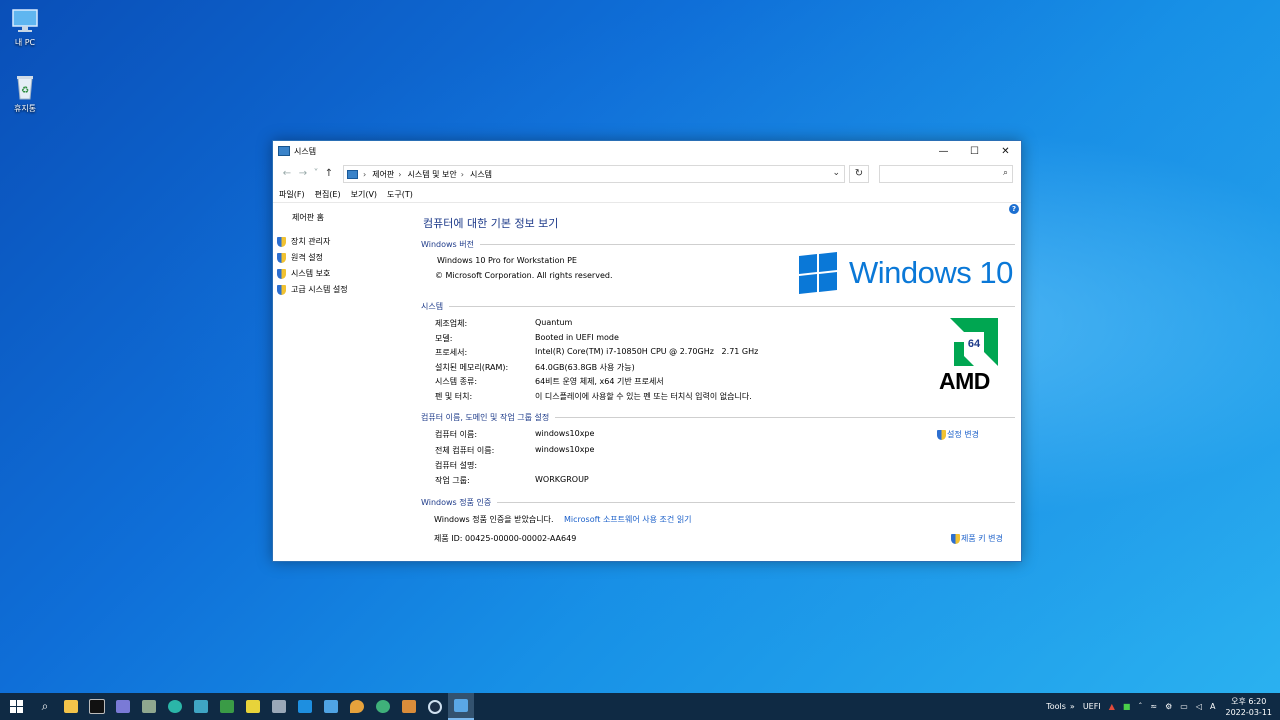  Describe the element at coordinates (287, 173) in the screenshot. I see `back-arrow-icon: ←` at that location.